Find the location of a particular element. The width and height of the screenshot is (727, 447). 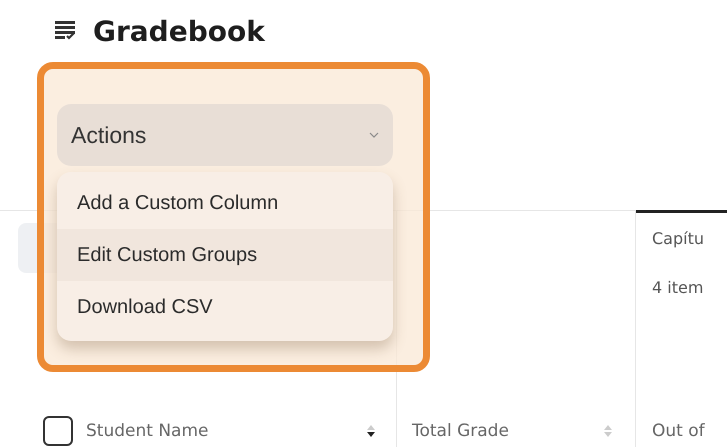

sort-icon is located at coordinates (371, 431).